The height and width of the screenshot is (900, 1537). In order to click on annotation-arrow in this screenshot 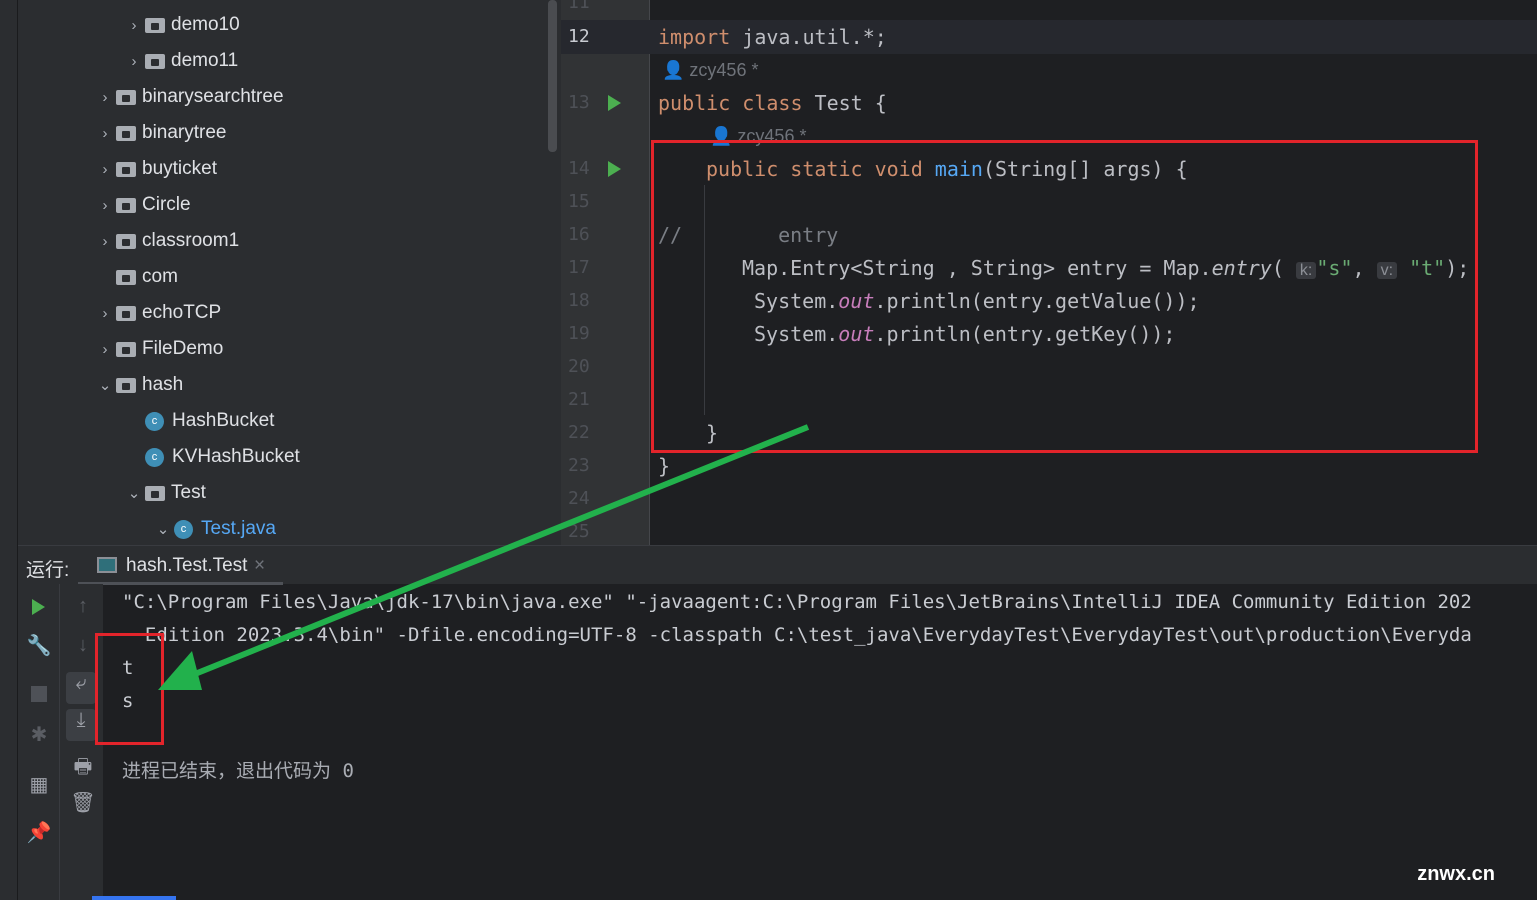, I will do `click(484, 557)`.